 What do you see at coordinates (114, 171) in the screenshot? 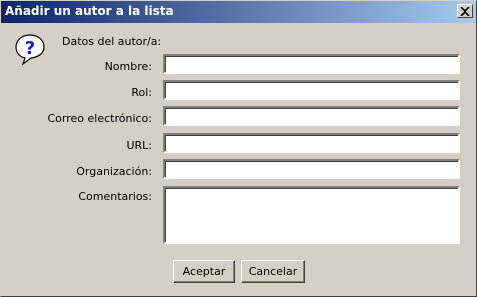
I see `organization-label: Organización:` at bounding box center [114, 171].